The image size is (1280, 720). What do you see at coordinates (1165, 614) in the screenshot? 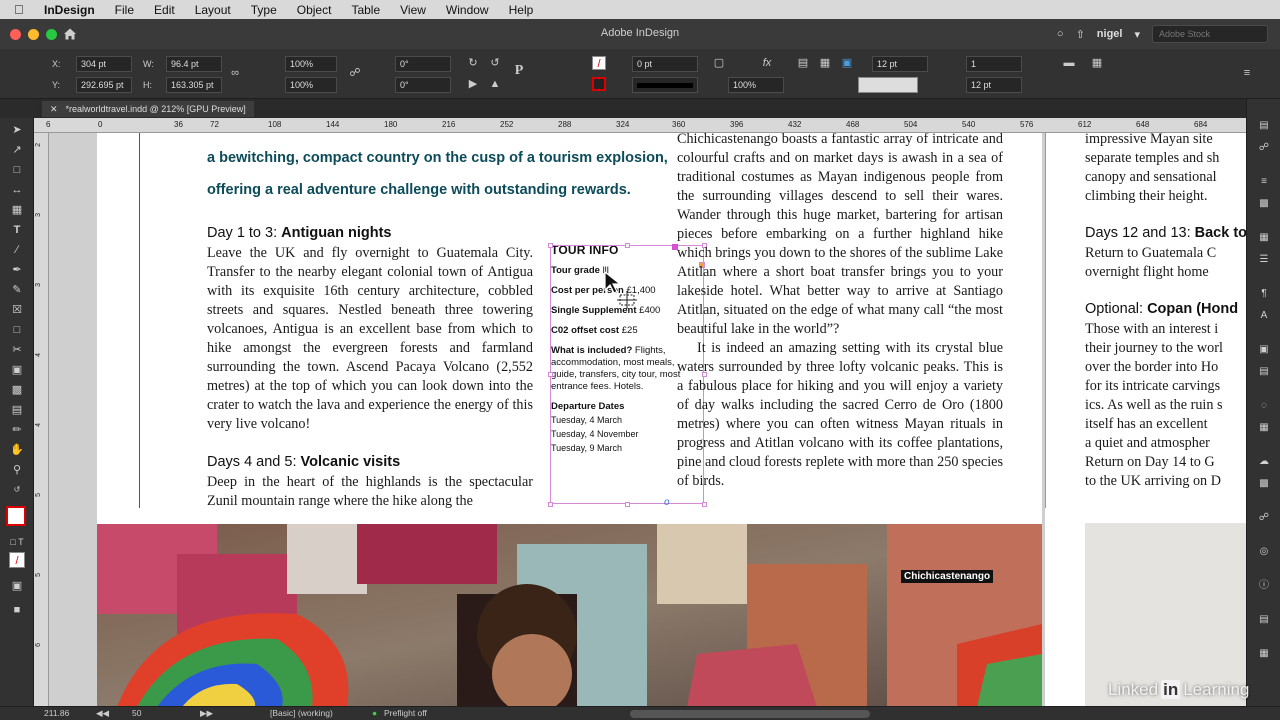
I see `page2-photo-frame` at bounding box center [1165, 614].